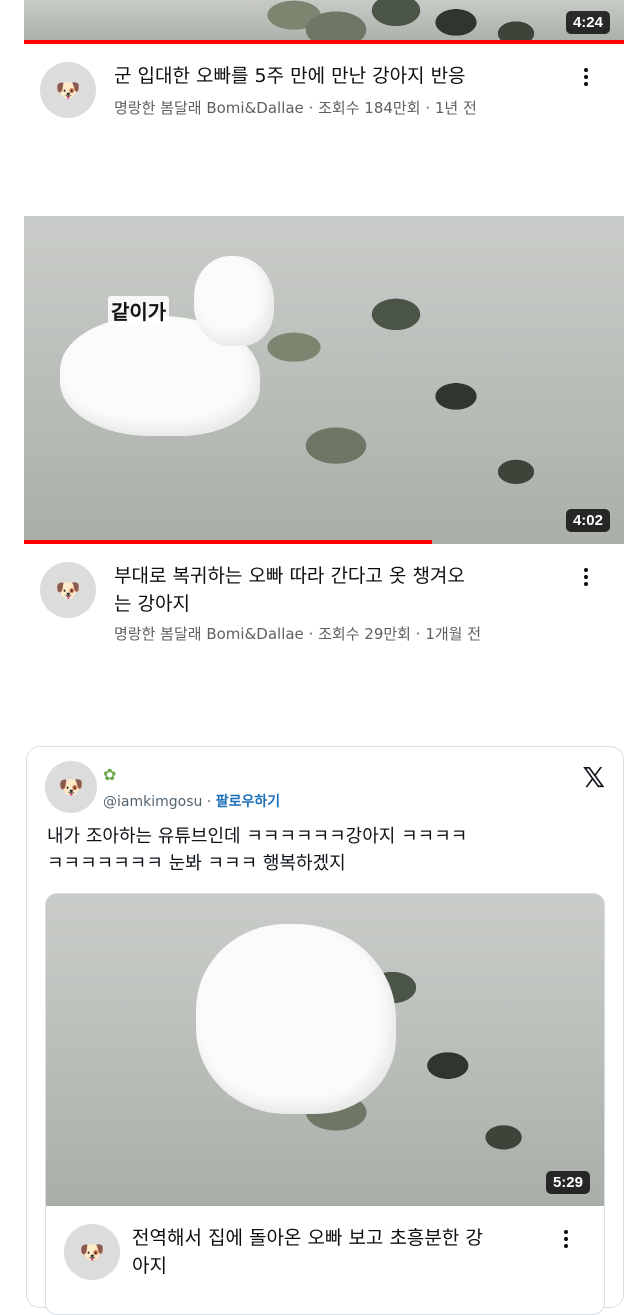  Describe the element at coordinates (455, 108) in the screenshot. I see `upload-age: 1년 전` at that location.